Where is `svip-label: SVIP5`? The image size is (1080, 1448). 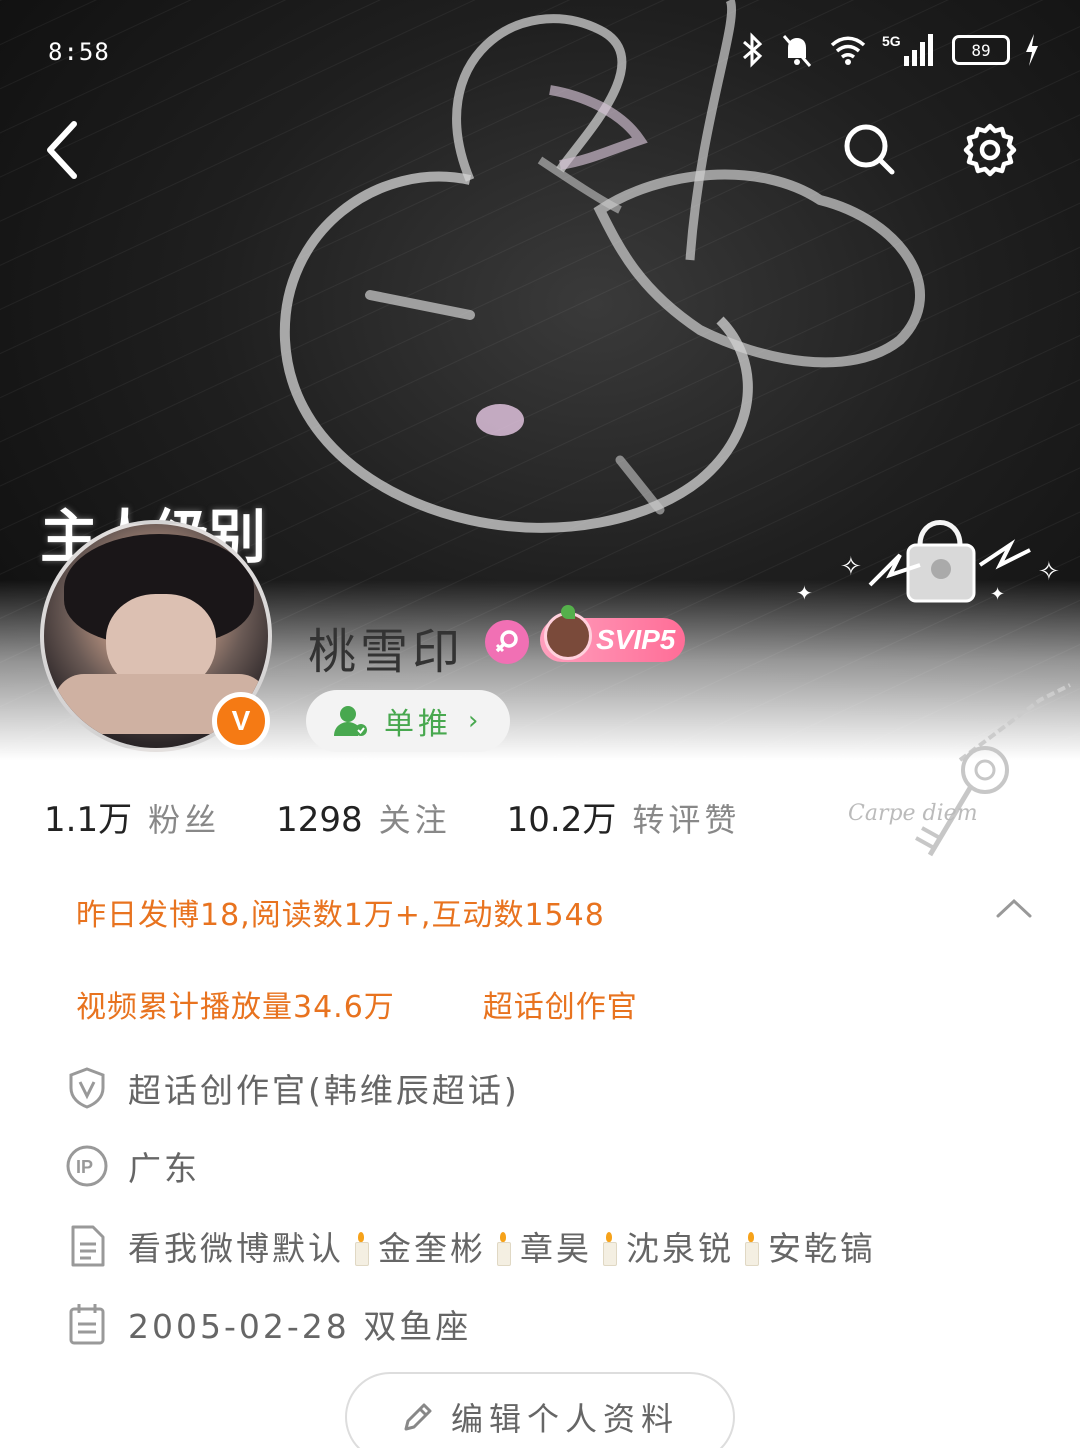 svip-label: SVIP5 is located at coordinates (636, 639).